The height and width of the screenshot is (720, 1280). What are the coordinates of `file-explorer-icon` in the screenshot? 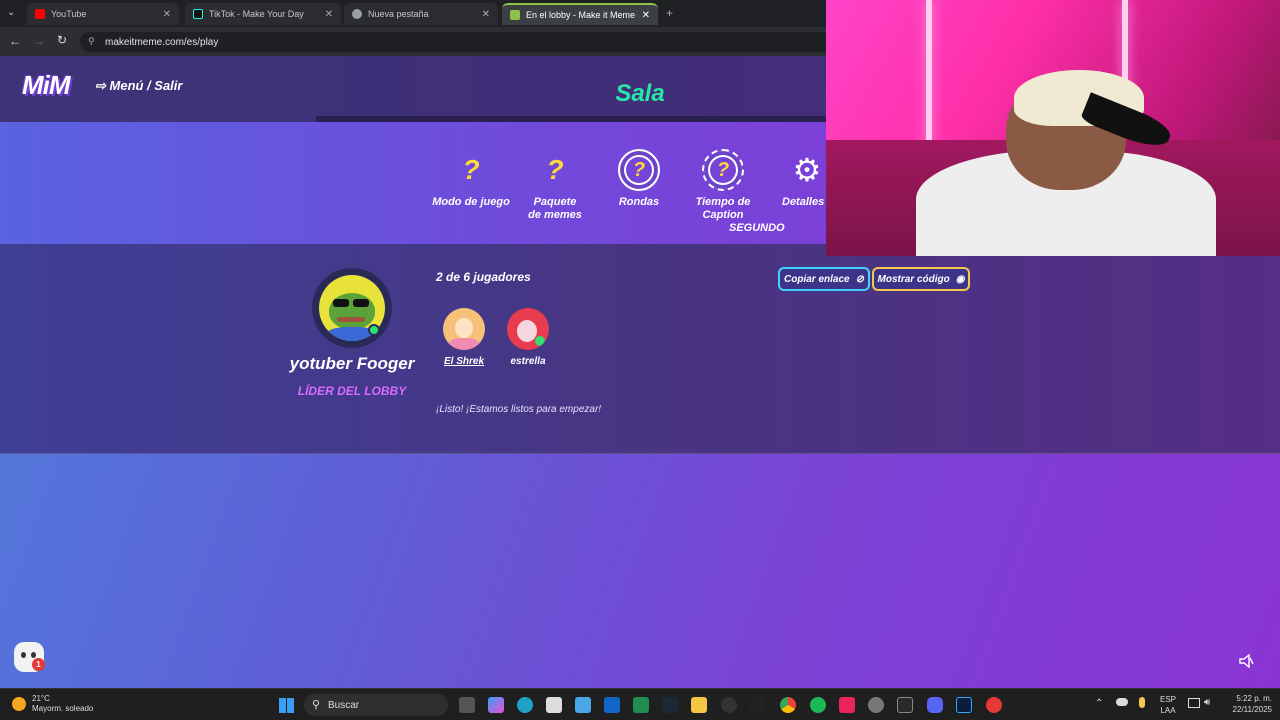 It's located at (699, 705).